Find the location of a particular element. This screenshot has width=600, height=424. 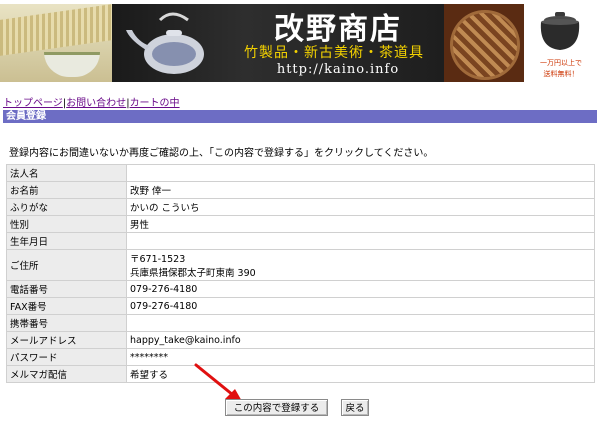

section-title: 会員登録 is located at coordinates (300, 116).